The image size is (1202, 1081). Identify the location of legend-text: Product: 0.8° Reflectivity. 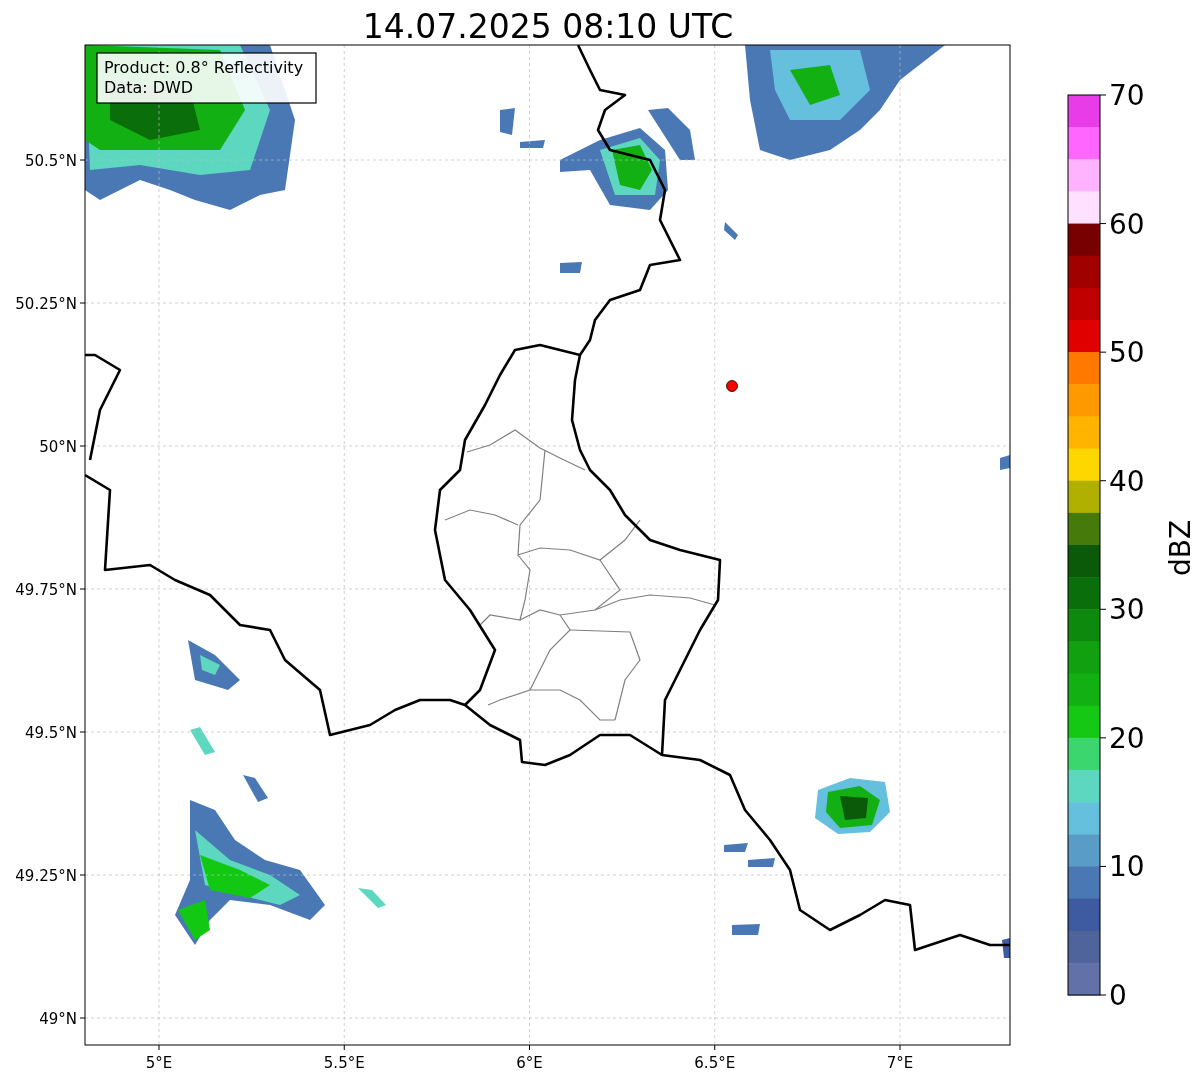
(204, 67).